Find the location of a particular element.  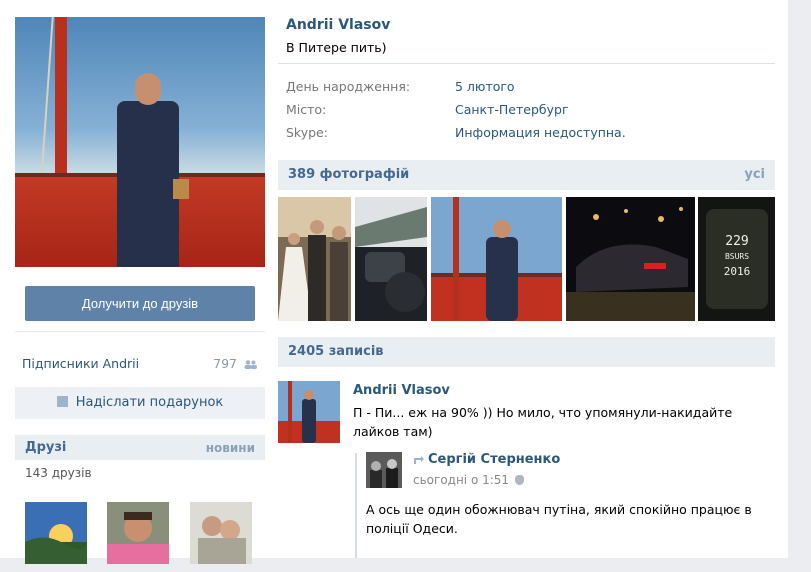

friends-news-link: новини is located at coordinates (230, 448).